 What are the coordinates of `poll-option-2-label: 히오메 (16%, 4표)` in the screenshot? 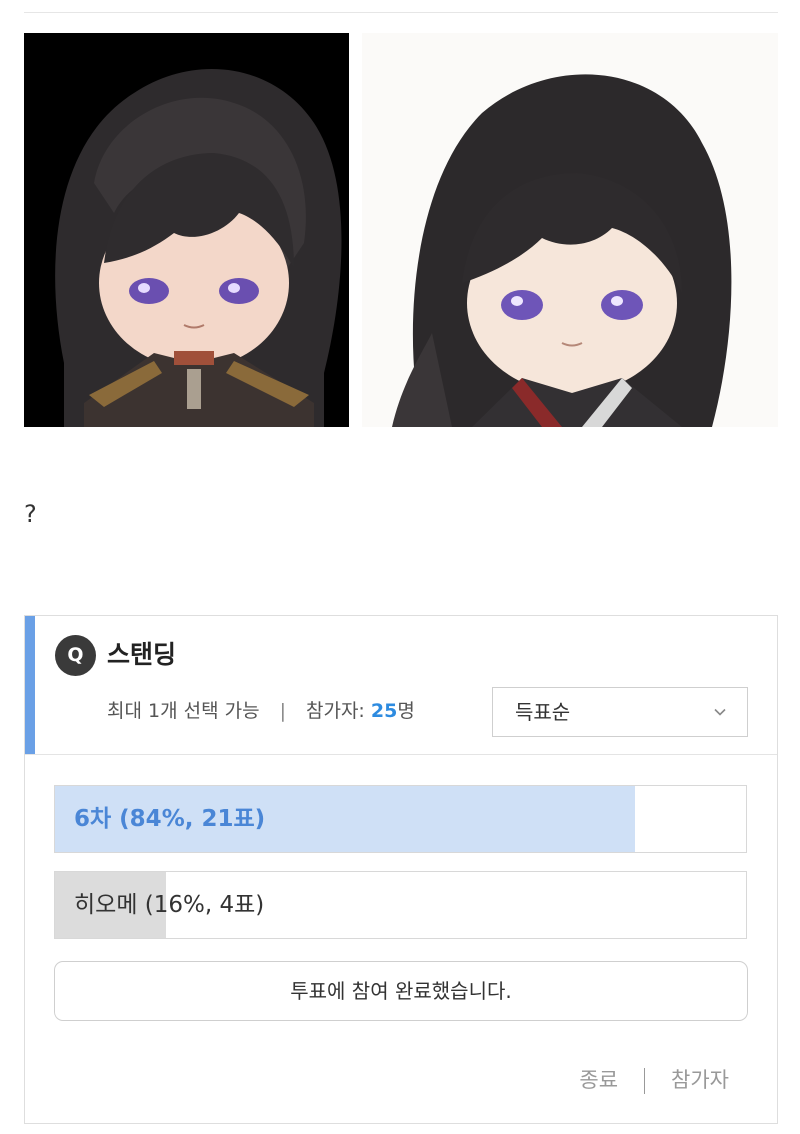 It's located at (169, 905).